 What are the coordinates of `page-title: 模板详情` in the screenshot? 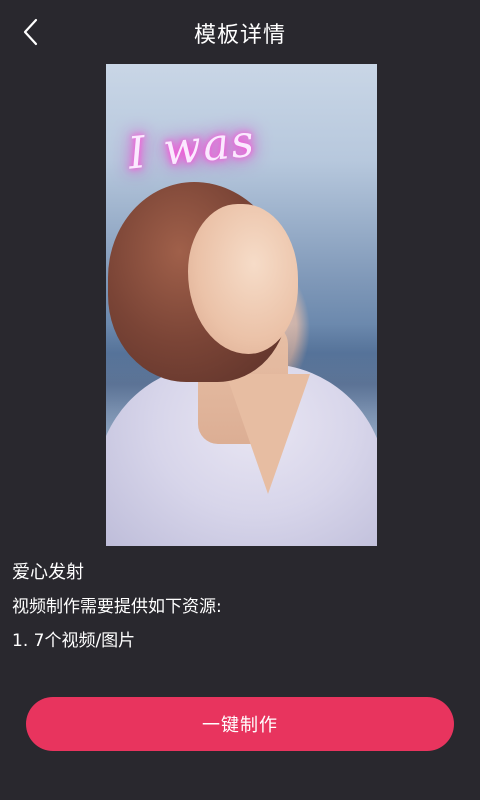 It's located at (239, 35).